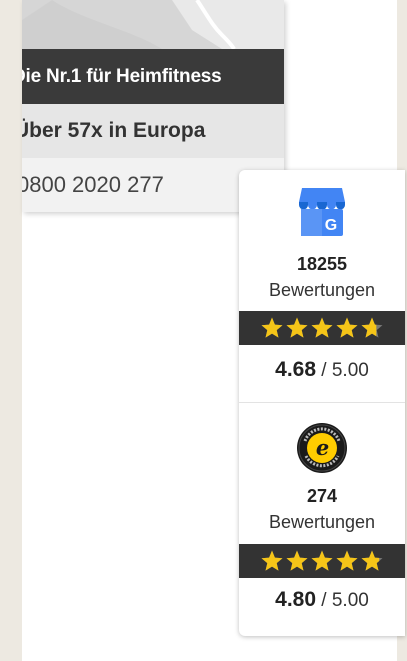  I want to click on trusted-shops-score-value: 4.80, so click(296, 599).